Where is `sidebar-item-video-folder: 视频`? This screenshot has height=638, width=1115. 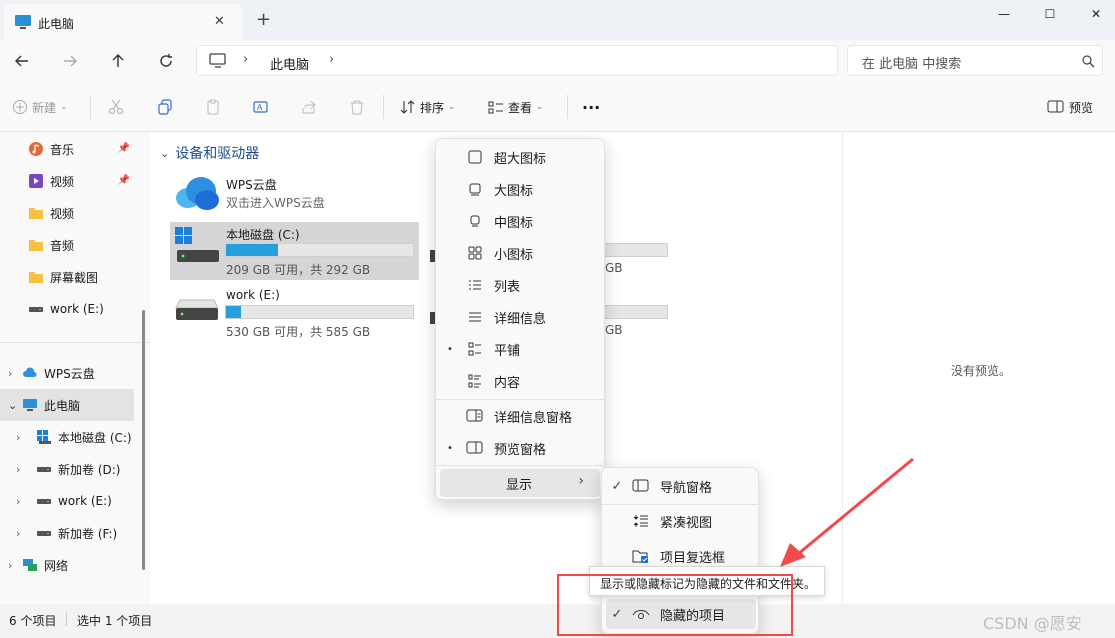 sidebar-item-video-folder: 视频 is located at coordinates (67, 213).